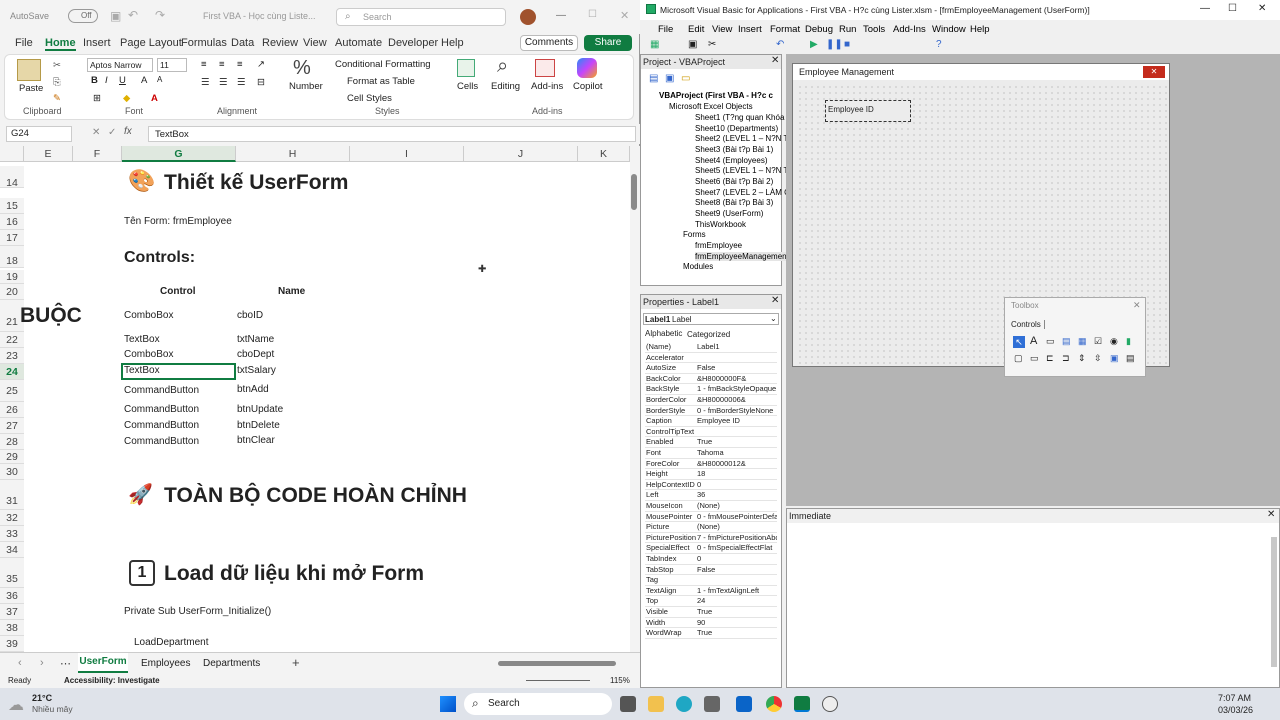 Image resolution: width=1280 pixels, height=720 pixels. What do you see at coordinates (315, 43) in the screenshot?
I see `tab-view: View` at bounding box center [315, 43].